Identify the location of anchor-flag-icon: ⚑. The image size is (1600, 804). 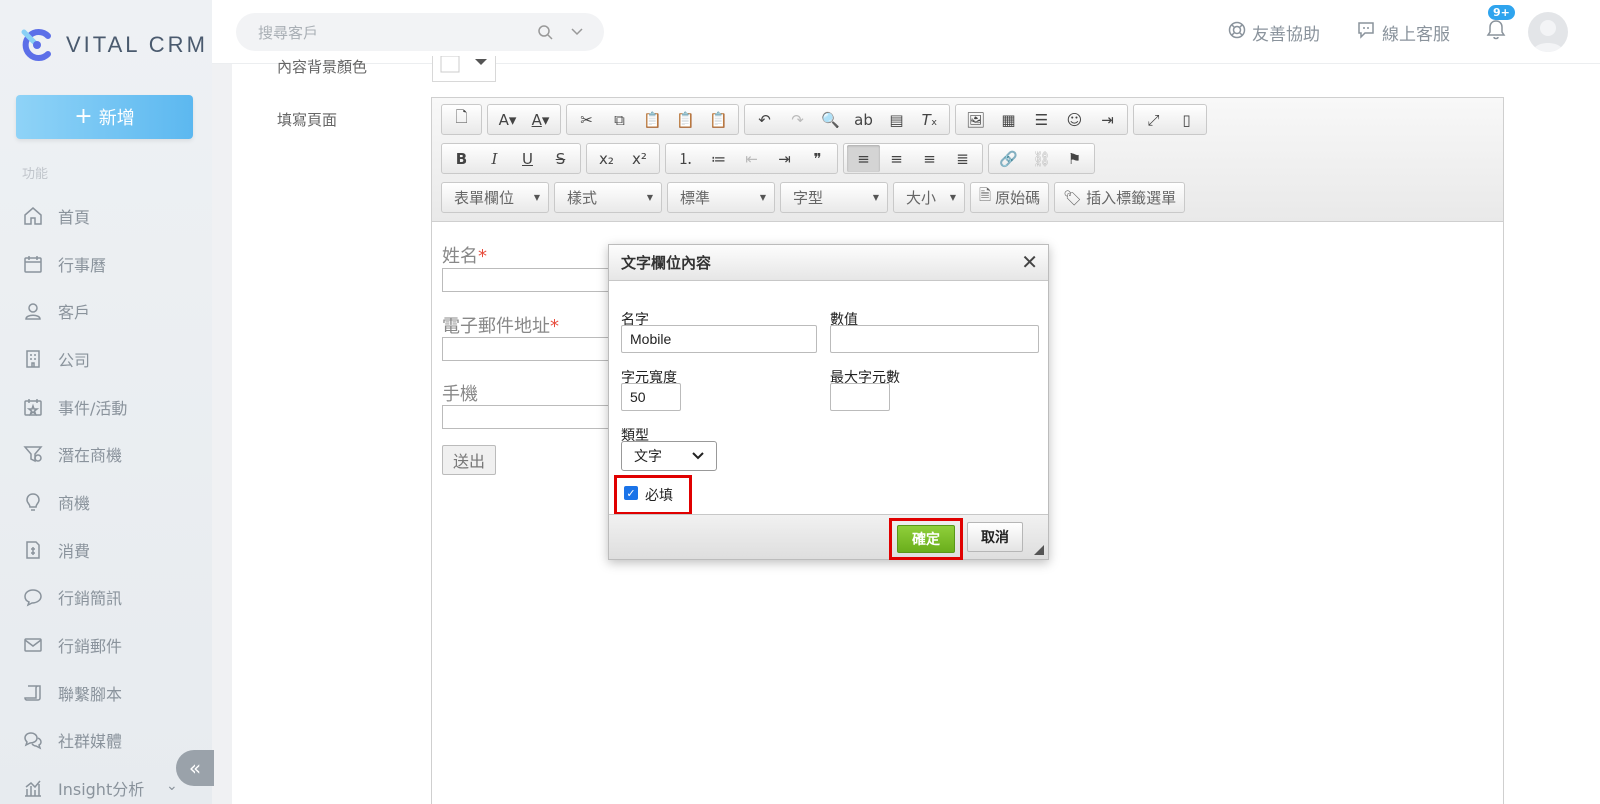
(1074, 158).